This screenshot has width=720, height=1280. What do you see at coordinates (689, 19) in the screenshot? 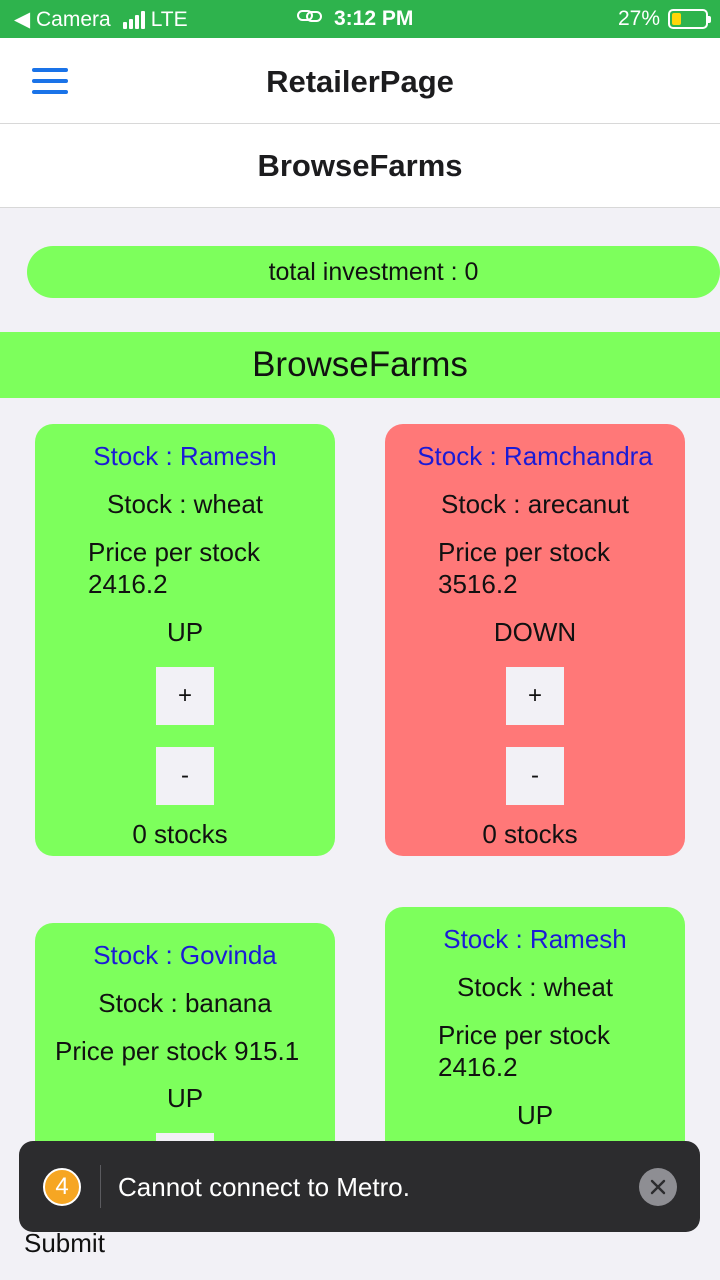
I see `battery-icon` at bounding box center [689, 19].